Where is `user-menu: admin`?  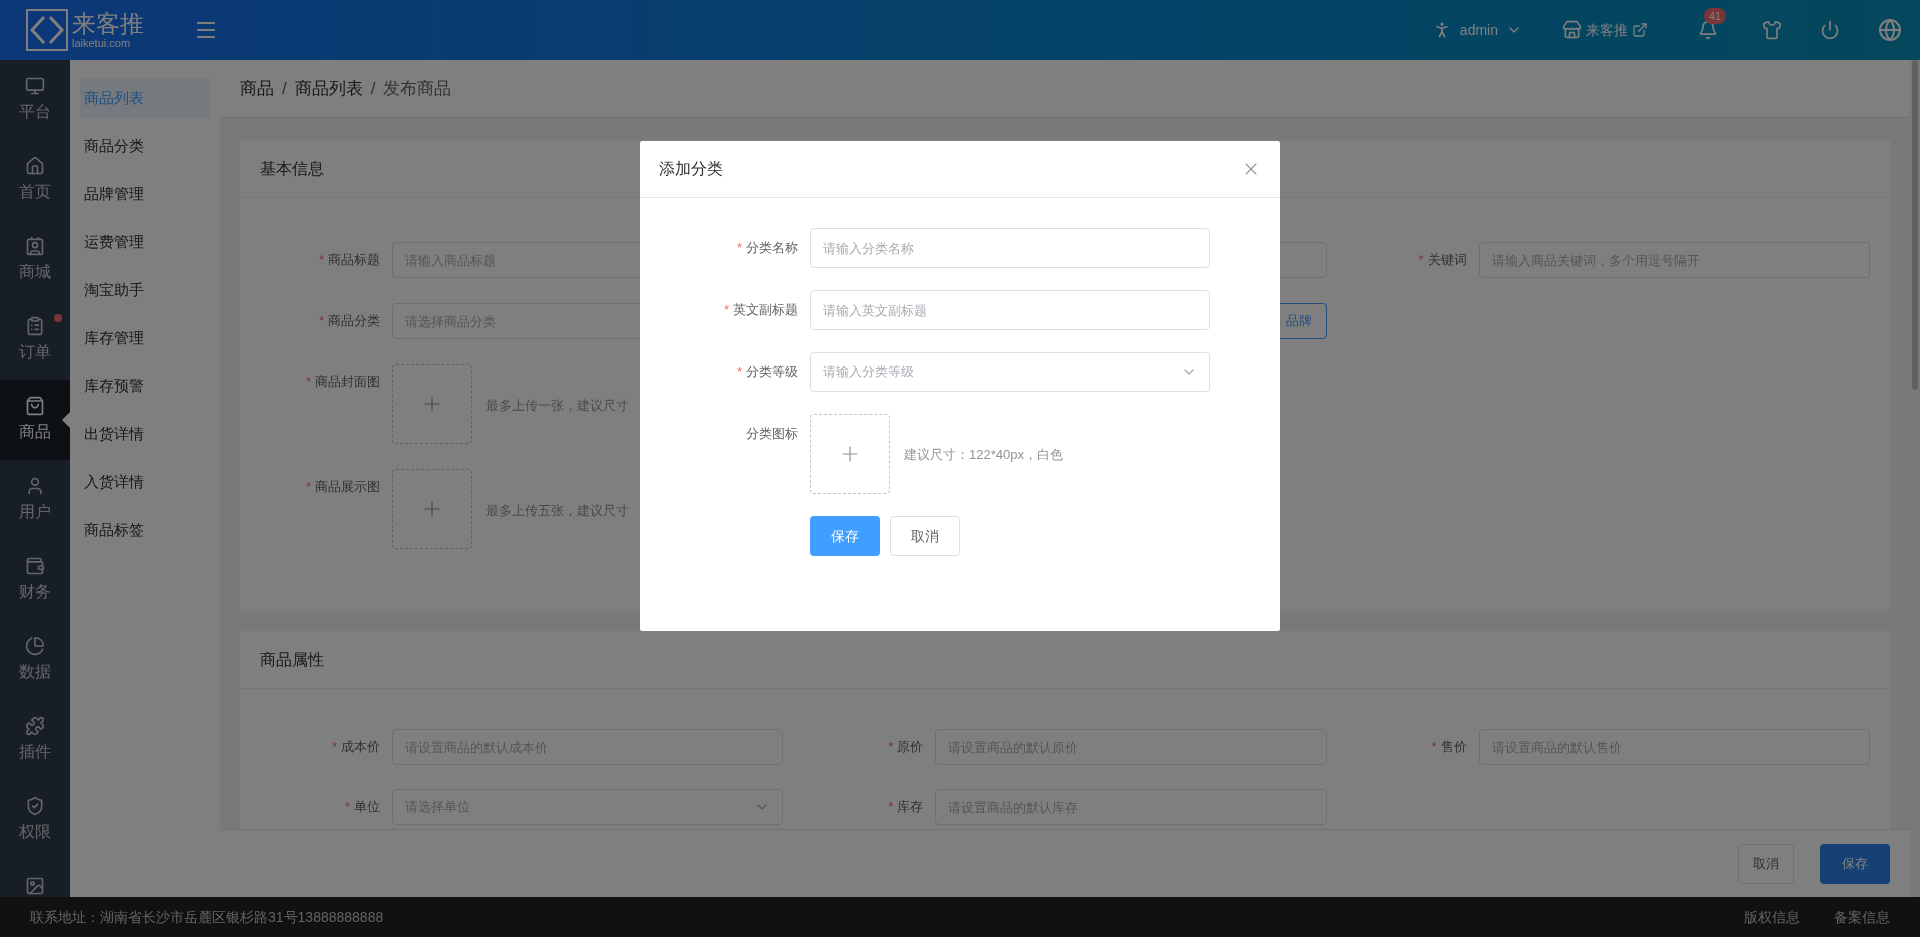 user-menu: admin is located at coordinates (1476, 30).